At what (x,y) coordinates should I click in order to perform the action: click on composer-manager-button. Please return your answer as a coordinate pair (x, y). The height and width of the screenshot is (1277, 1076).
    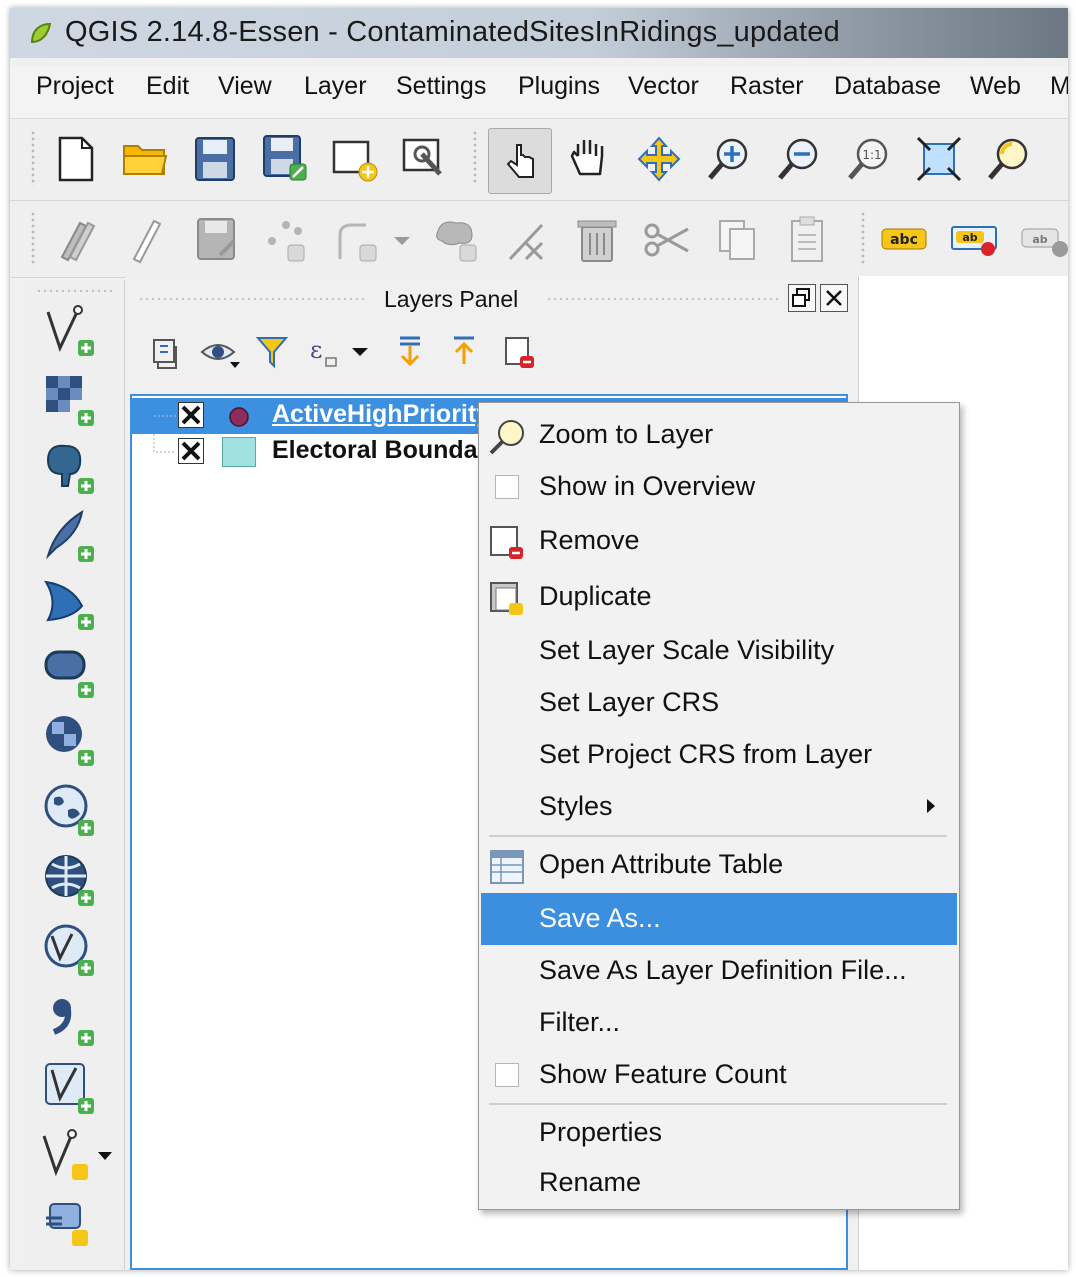
    Looking at the image, I should click on (425, 160).